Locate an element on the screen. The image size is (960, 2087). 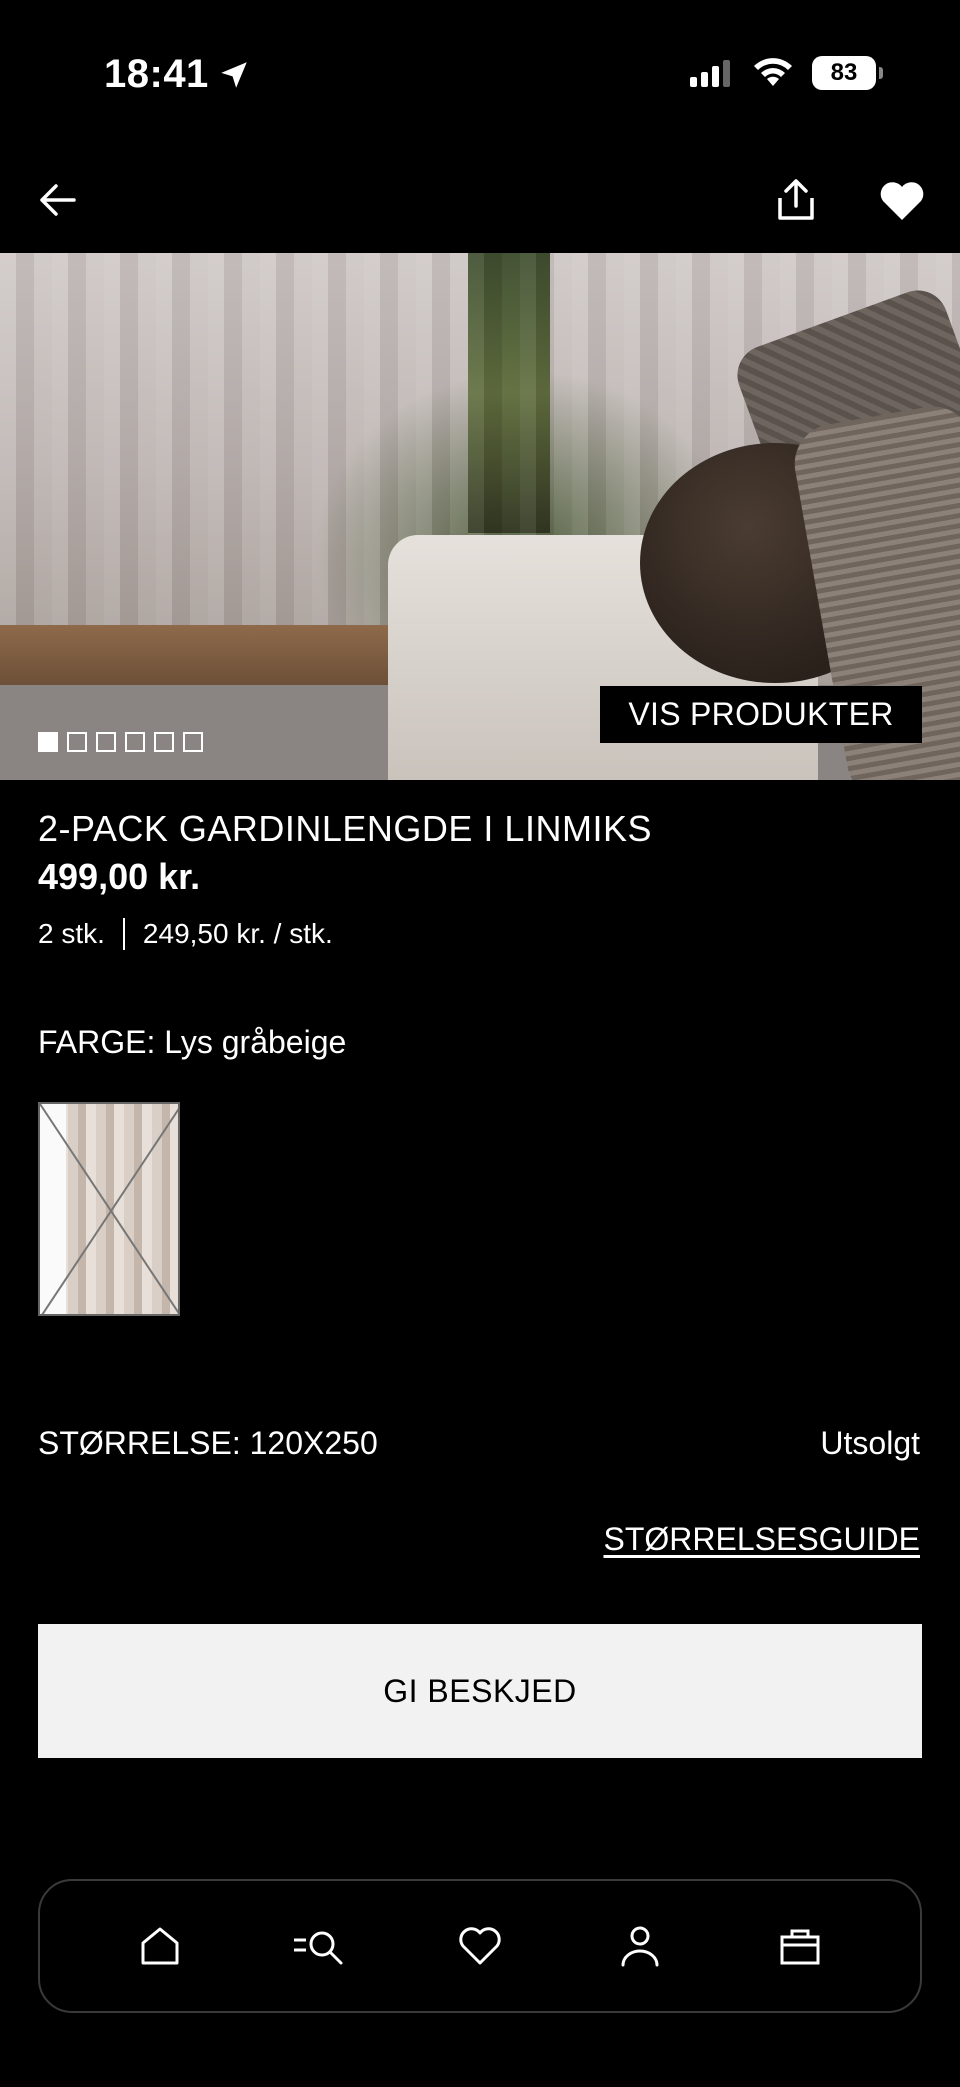
notify-me-button: GI BESKJED is located at coordinates (480, 1691).